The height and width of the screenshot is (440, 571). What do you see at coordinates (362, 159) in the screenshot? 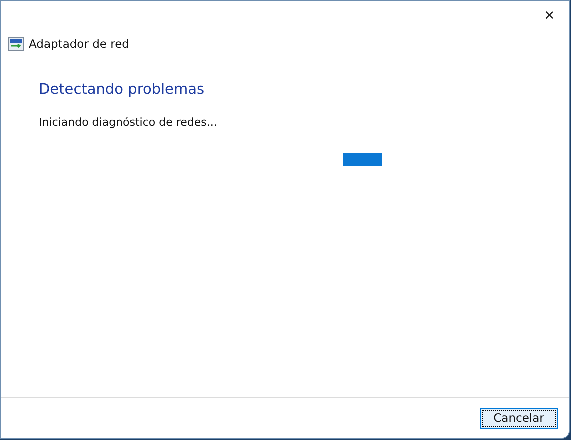
I see `progress-indicator` at bounding box center [362, 159].